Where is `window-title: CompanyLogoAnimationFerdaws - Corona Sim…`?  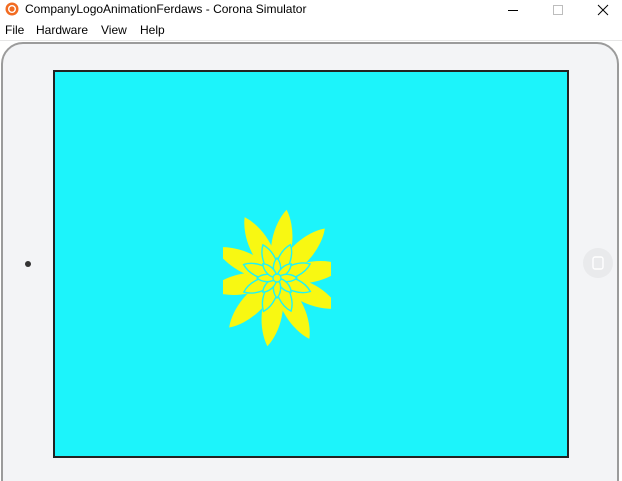 window-title: CompanyLogoAnimationFerdaws - Corona Sim… is located at coordinates (166, 9).